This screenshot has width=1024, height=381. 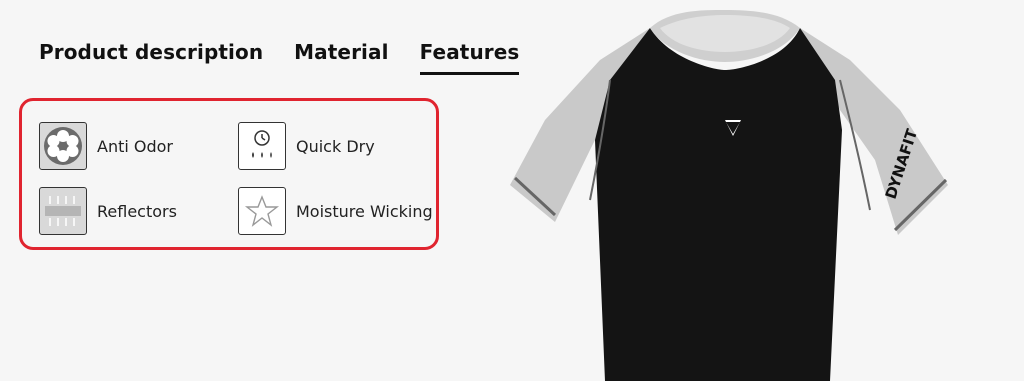 What do you see at coordinates (364, 211) in the screenshot?
I see `feature-label-moisture-wicking: Moisture Wicking` at bounding box center [364, 211].